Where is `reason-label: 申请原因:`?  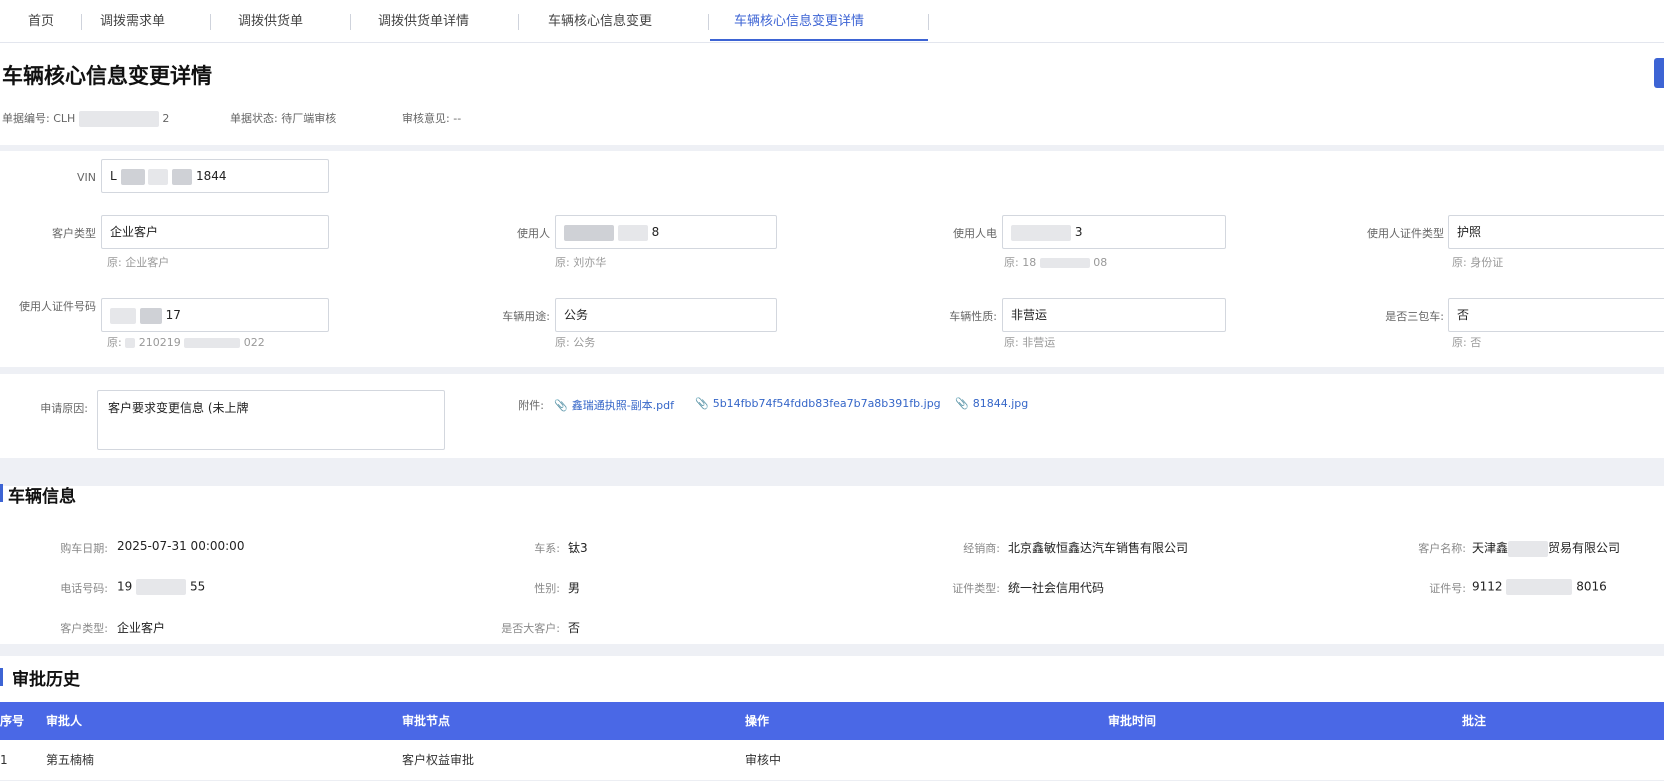
reason-label: 申请原因: is located at coordinates (64, 408).